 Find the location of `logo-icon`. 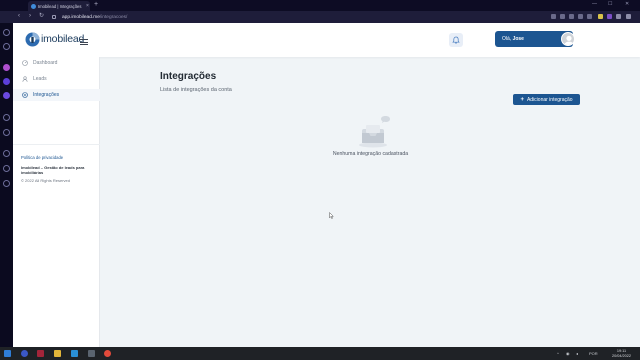

logo-icon is located at coordinates (32, 39).